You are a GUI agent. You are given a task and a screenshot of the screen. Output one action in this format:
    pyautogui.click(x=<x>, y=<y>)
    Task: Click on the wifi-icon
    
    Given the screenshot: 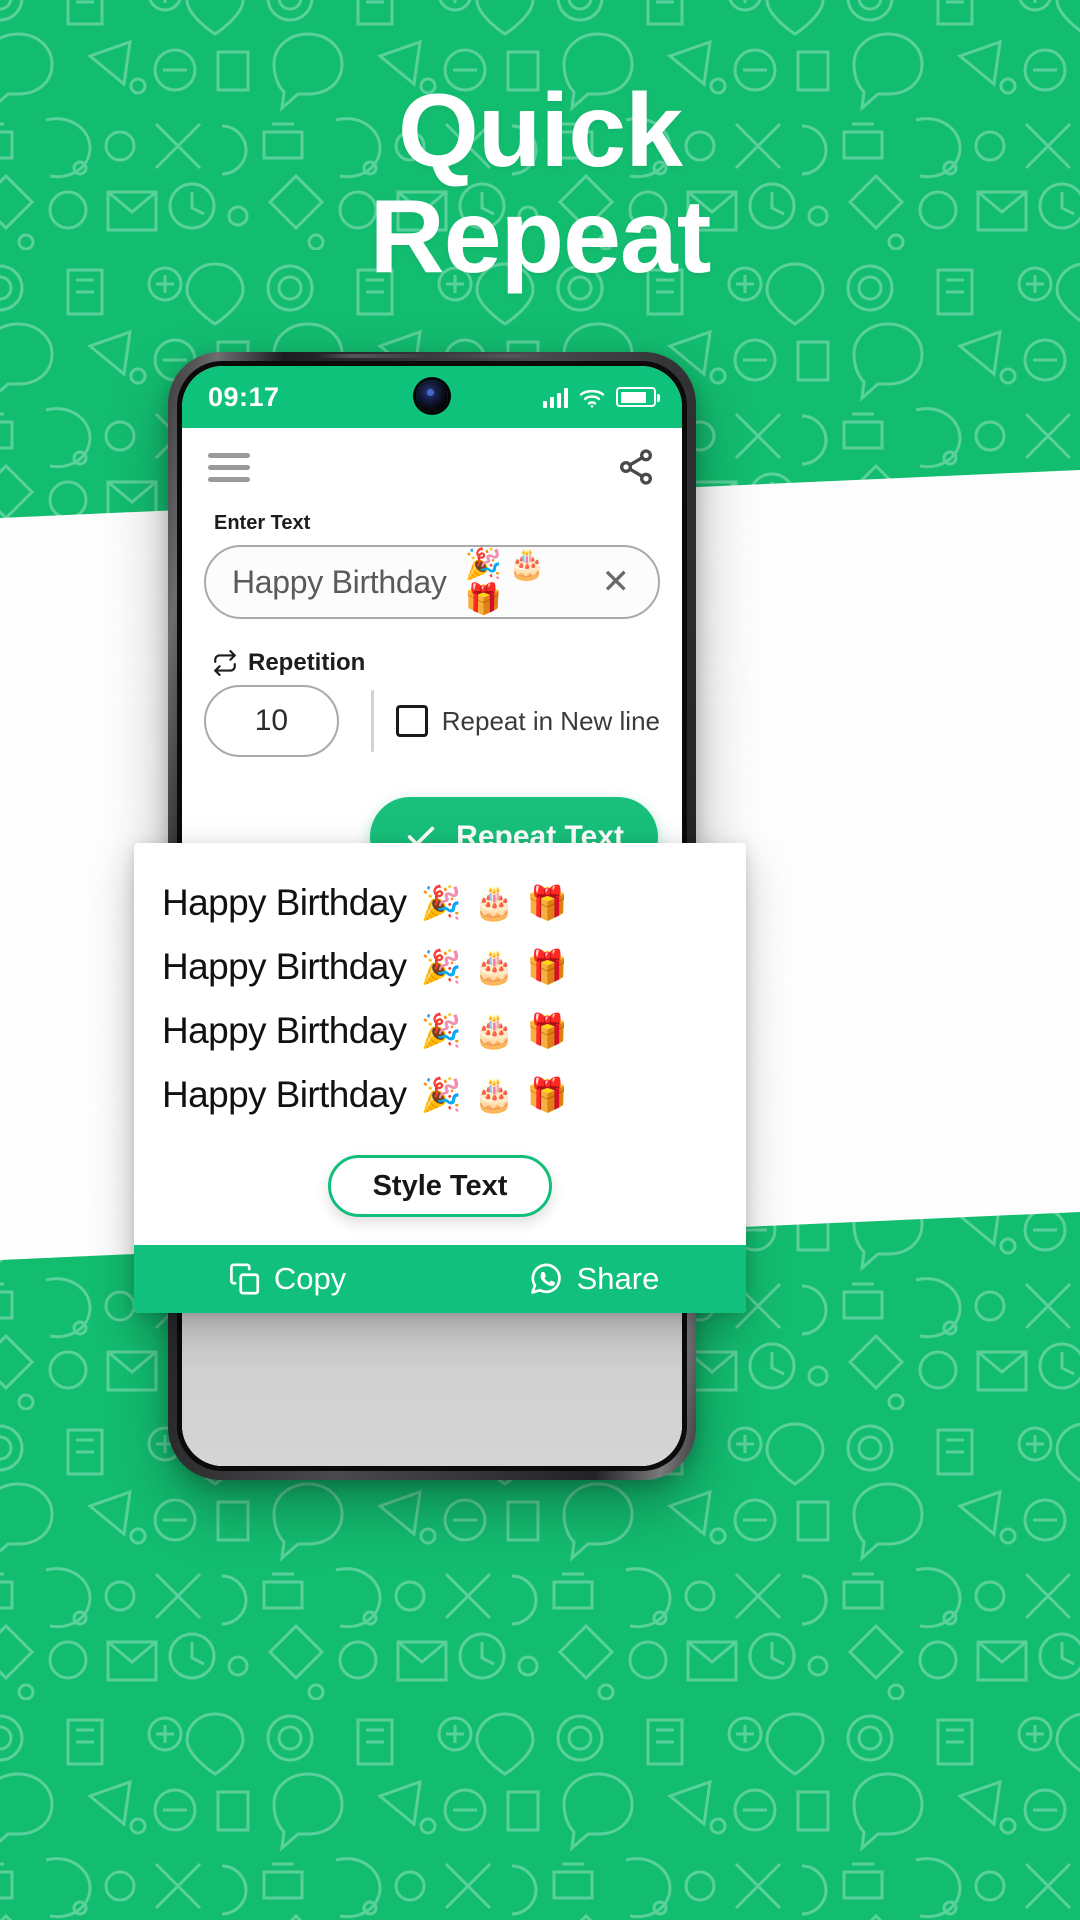 What is the action you would take?
    pyautogui.click(x=592, y=397)
    